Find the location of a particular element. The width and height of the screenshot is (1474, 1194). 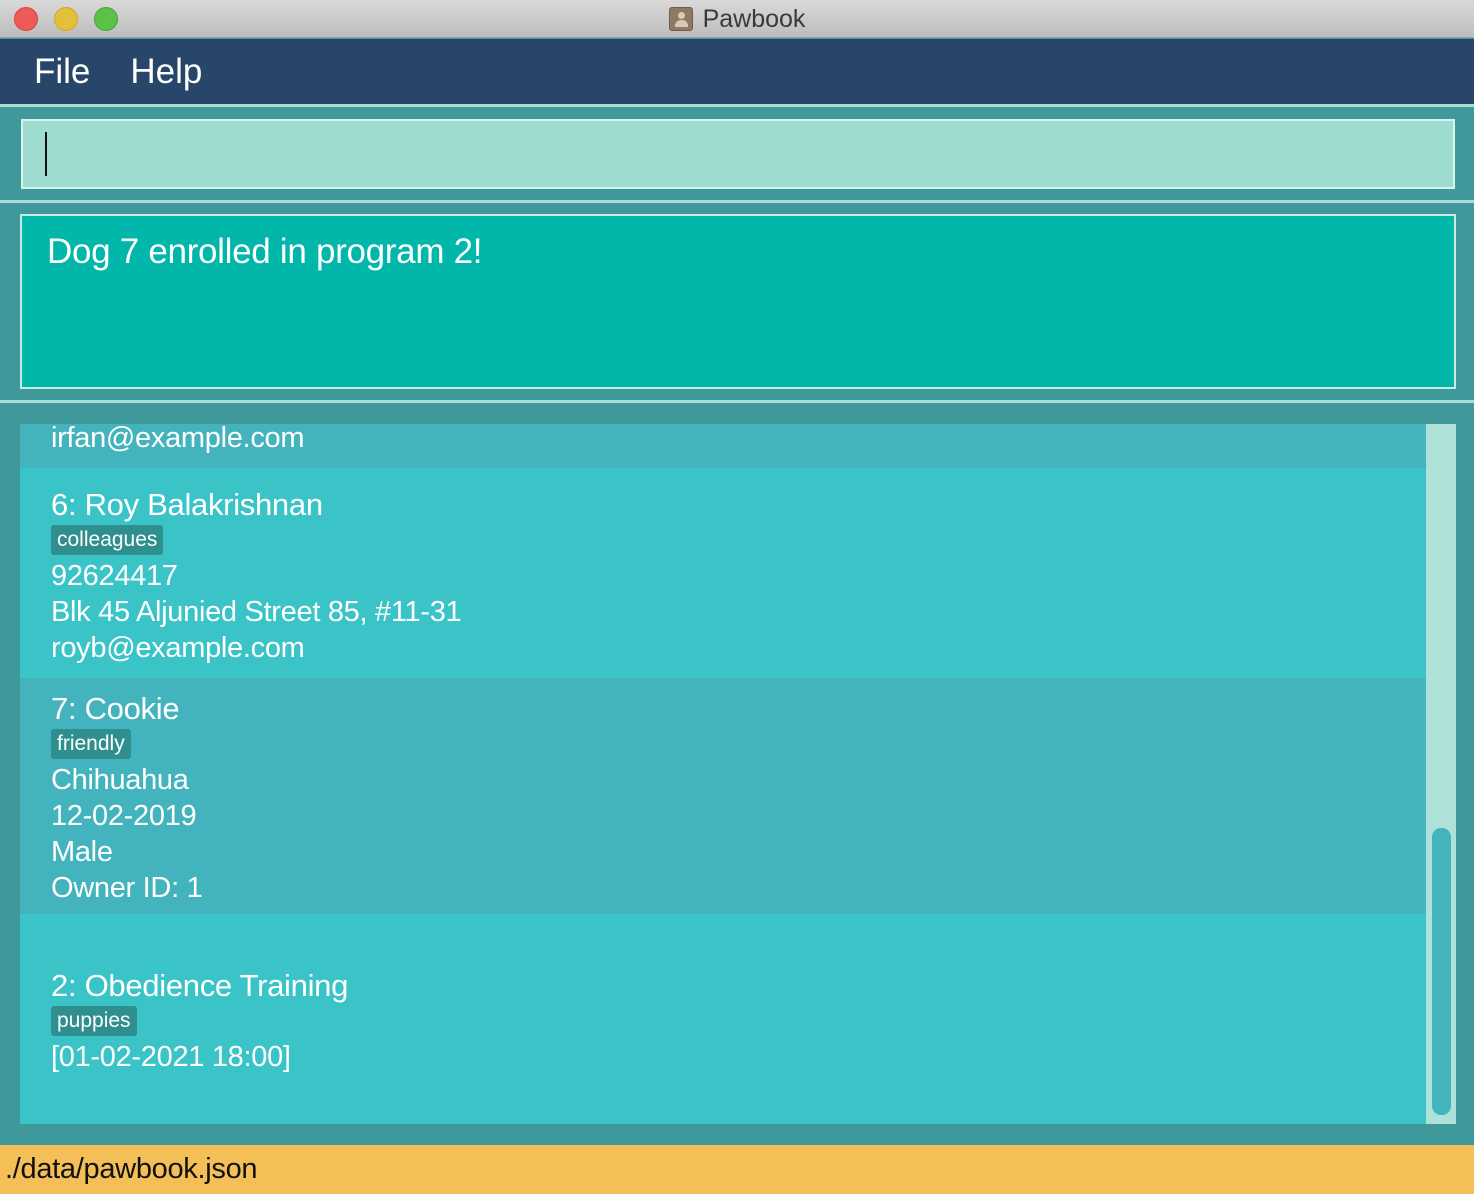

tag-badge: friendly is located at coordinates (91, 744).